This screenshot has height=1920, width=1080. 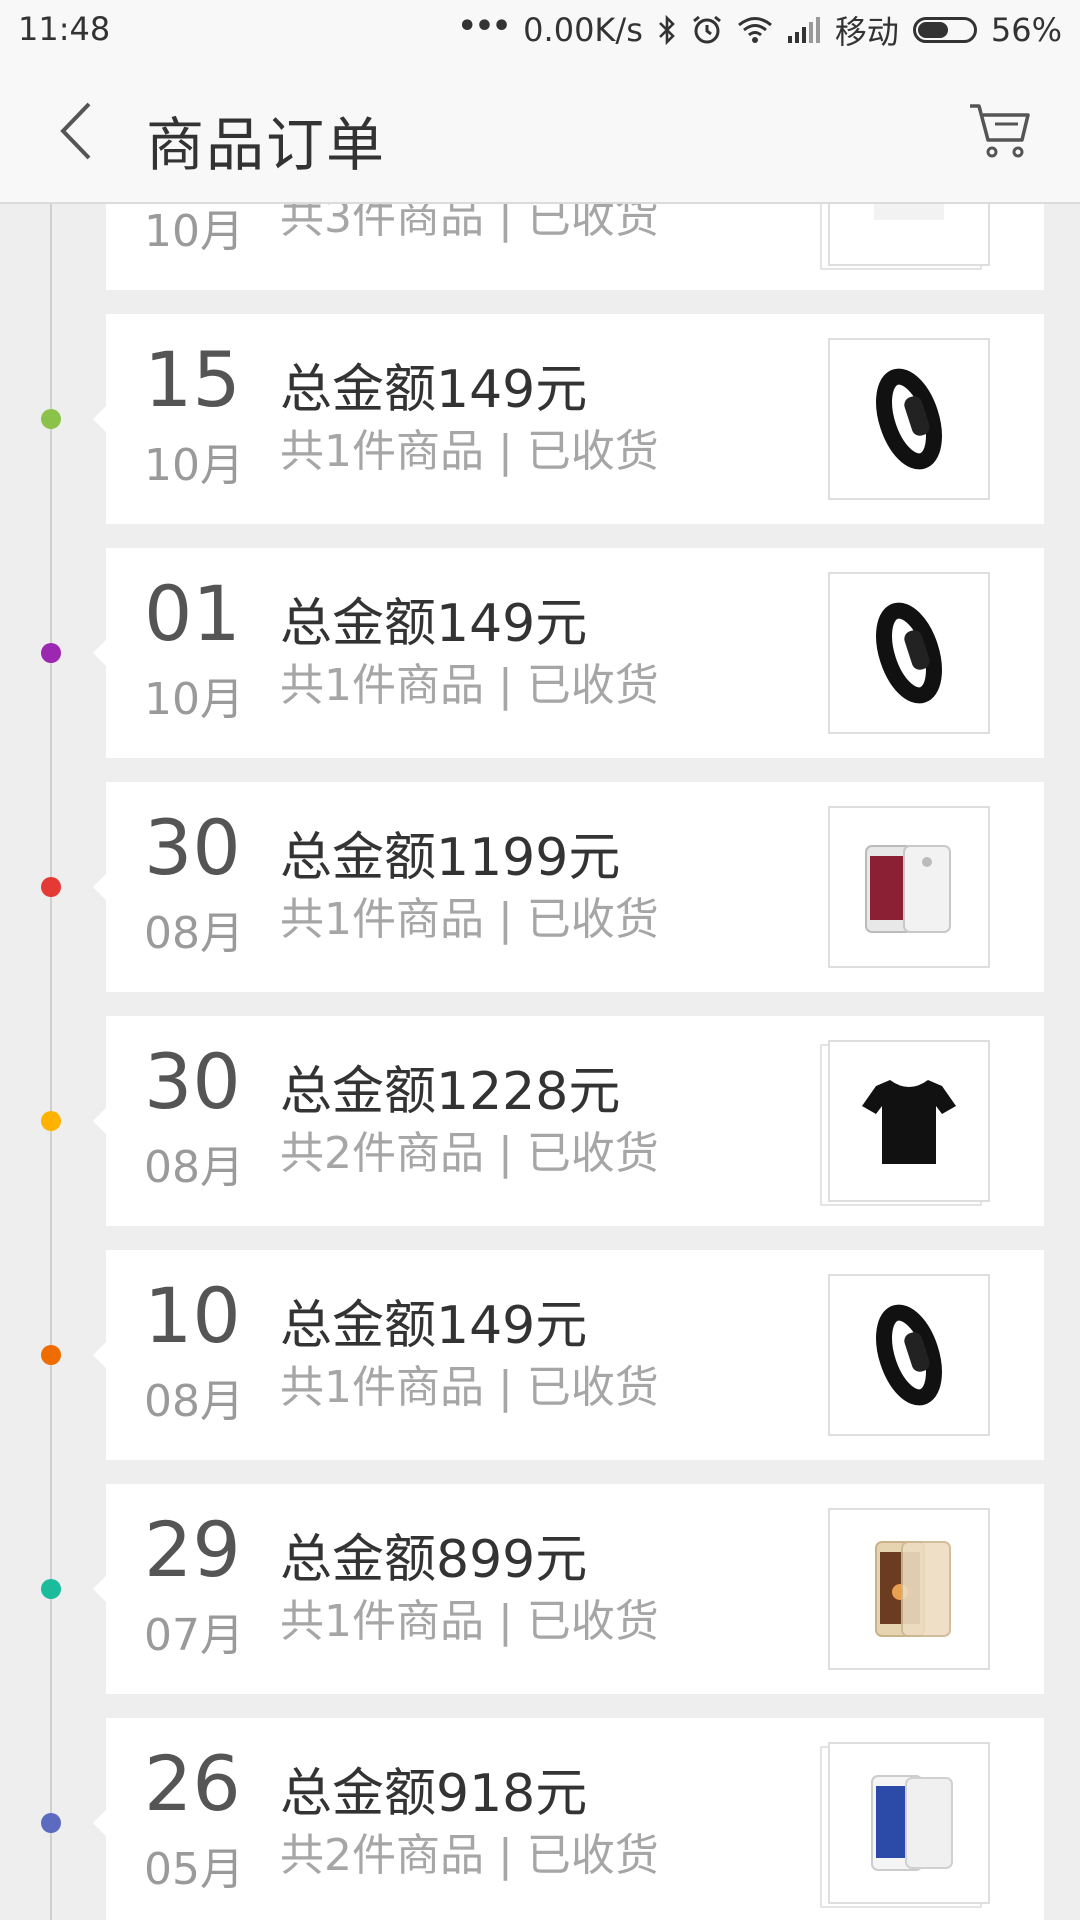 I want to click on order-day: 26, so click(x=192, y=1783).